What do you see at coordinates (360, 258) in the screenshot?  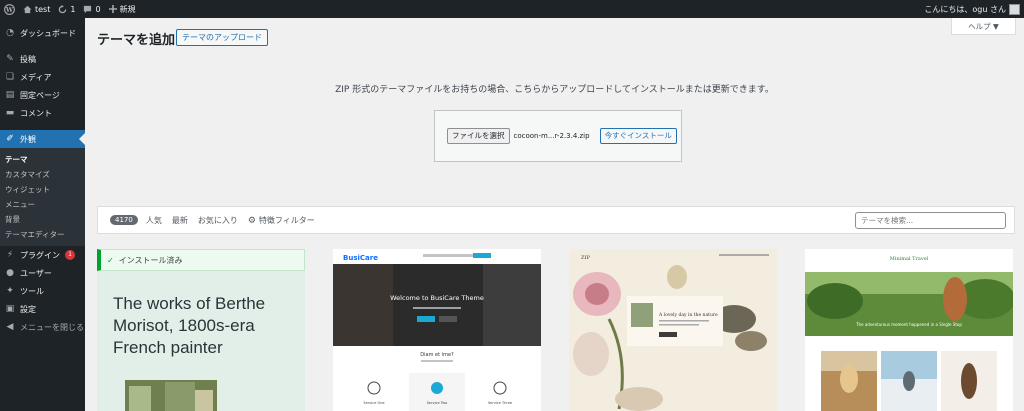 I see `busicare-brand: BusiCare` at bounding box center [360, 258].